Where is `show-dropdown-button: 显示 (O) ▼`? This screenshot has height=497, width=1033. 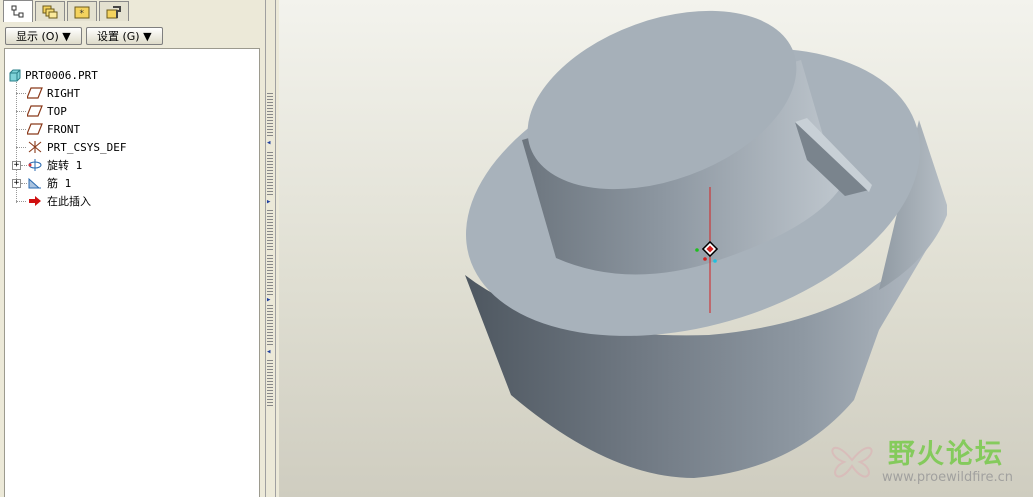
show-dropdown-button: 显示 (O) ▼ is located at coordinates (43, 36).